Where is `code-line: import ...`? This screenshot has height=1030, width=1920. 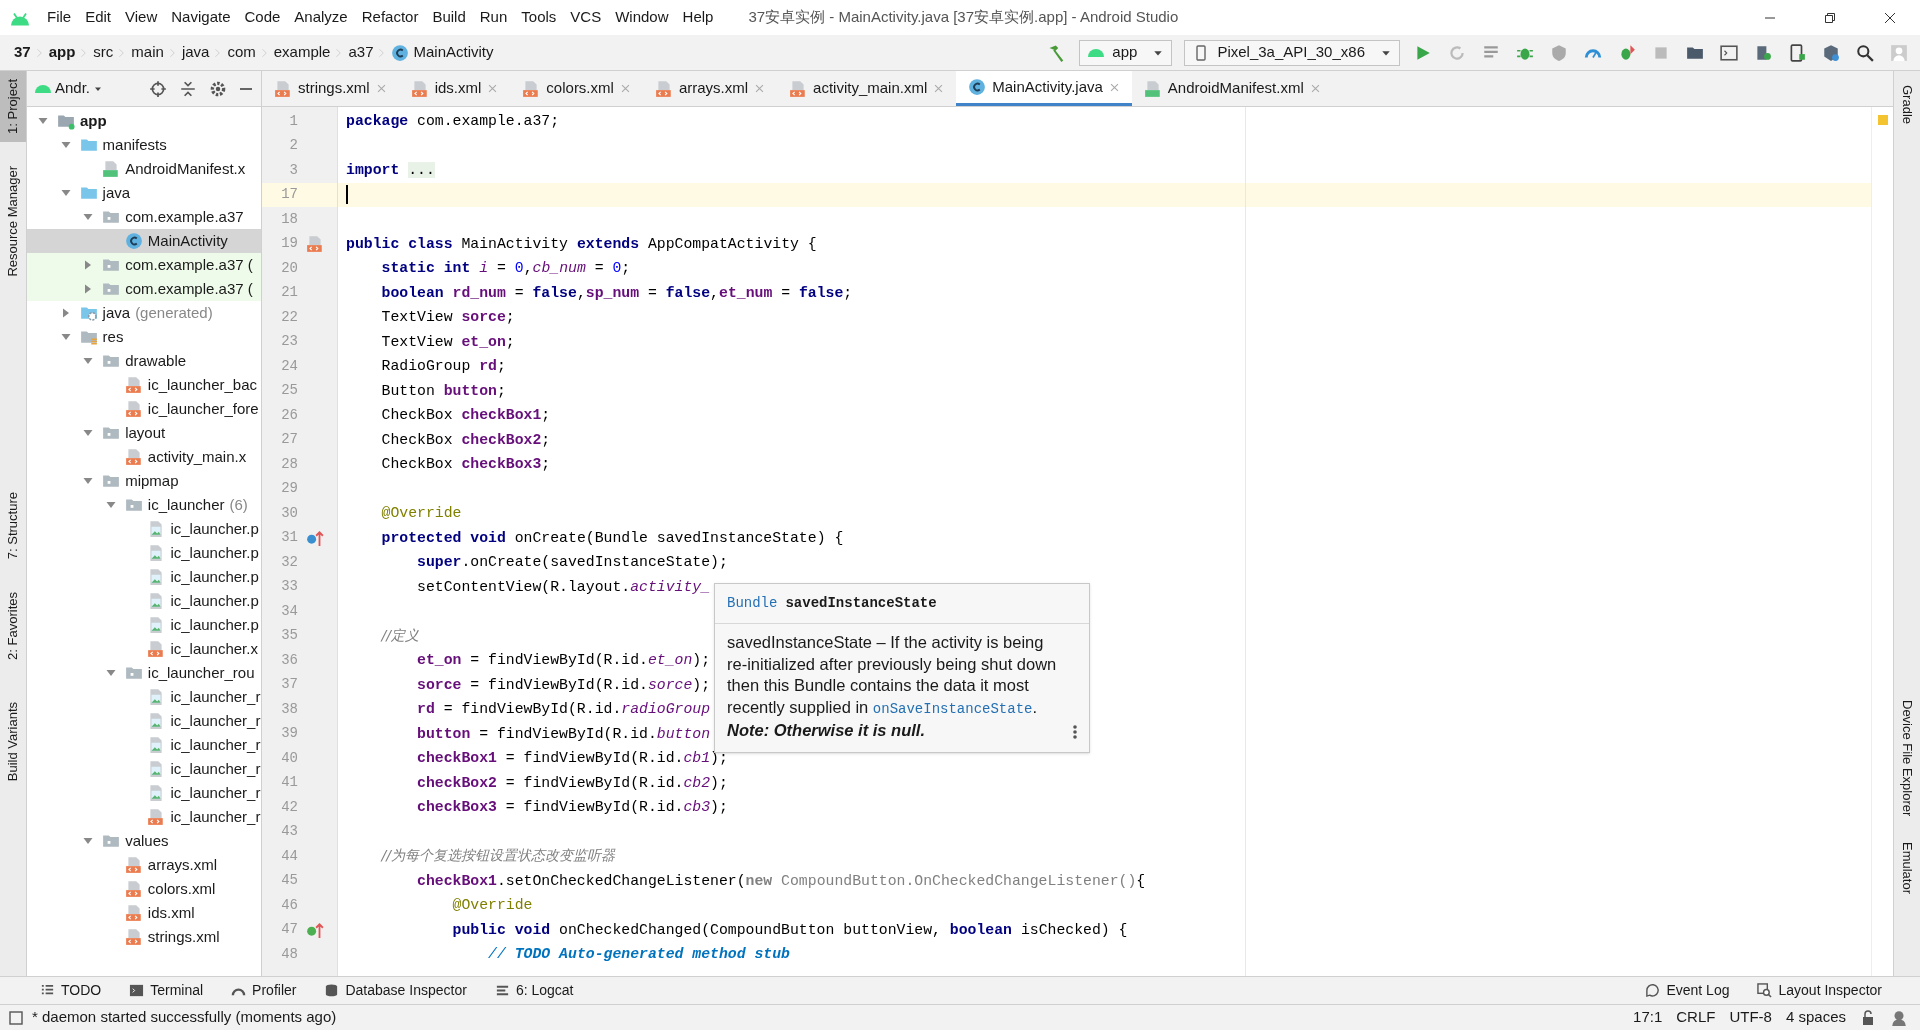 code-line: import ... is located at coordinates (390, 171).